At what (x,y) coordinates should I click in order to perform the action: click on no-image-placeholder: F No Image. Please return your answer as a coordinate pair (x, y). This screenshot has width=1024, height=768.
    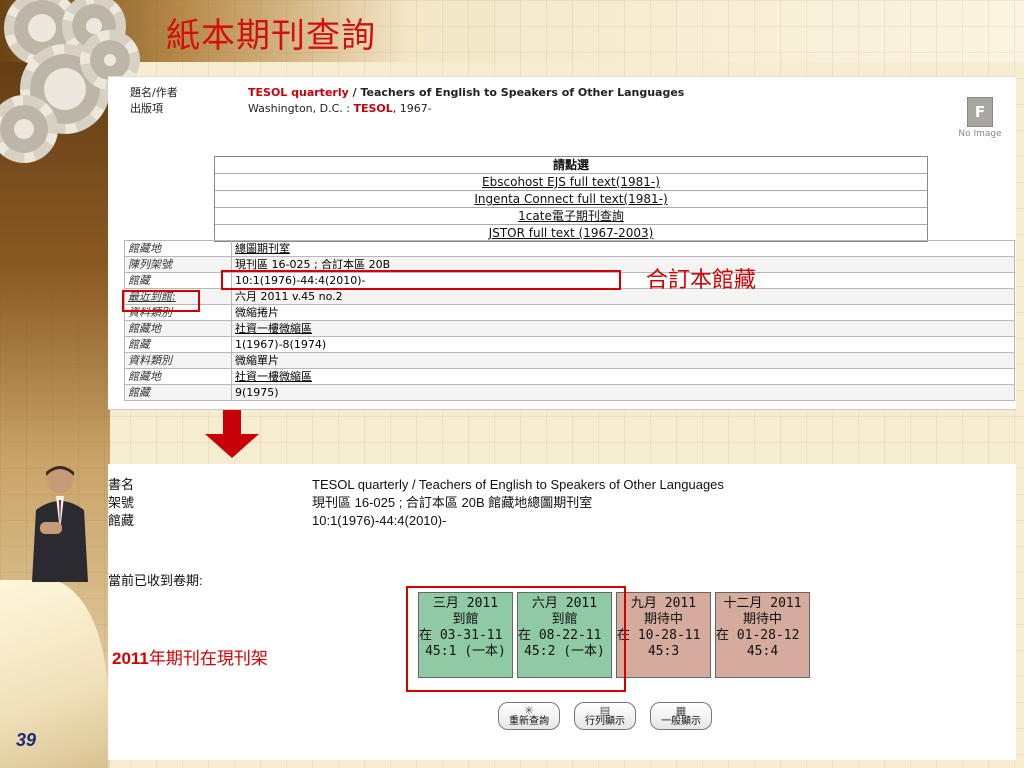
    Looking at the image, I should click on (980, 118).